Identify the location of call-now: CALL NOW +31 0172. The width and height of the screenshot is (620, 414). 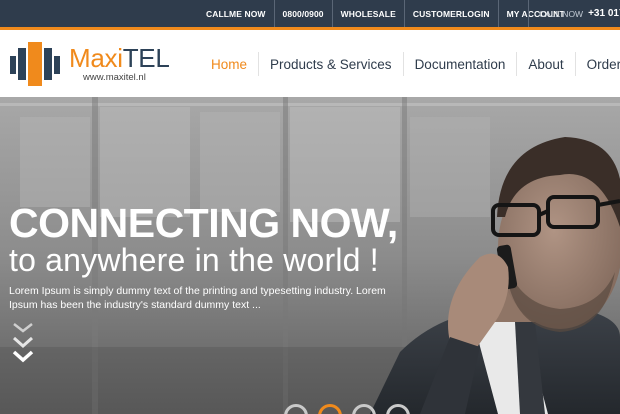
(574, 13).